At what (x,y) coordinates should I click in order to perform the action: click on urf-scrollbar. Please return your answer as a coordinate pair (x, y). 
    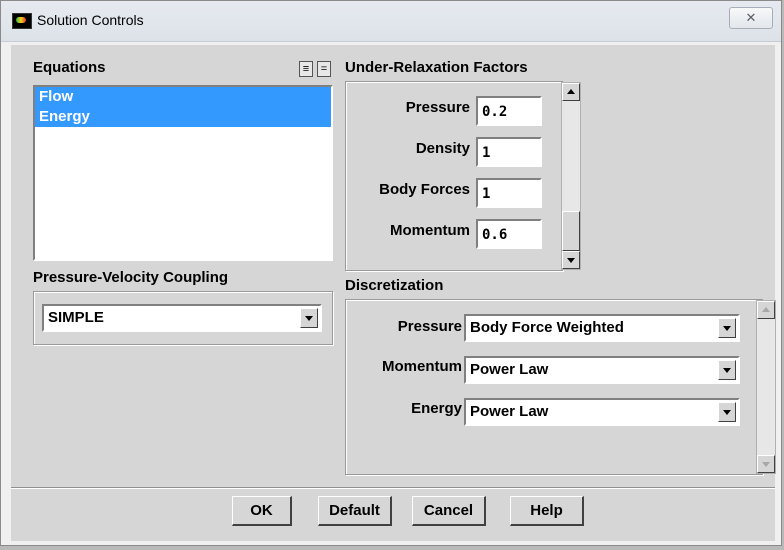
    Looking at the image, I should click on (571, 176).